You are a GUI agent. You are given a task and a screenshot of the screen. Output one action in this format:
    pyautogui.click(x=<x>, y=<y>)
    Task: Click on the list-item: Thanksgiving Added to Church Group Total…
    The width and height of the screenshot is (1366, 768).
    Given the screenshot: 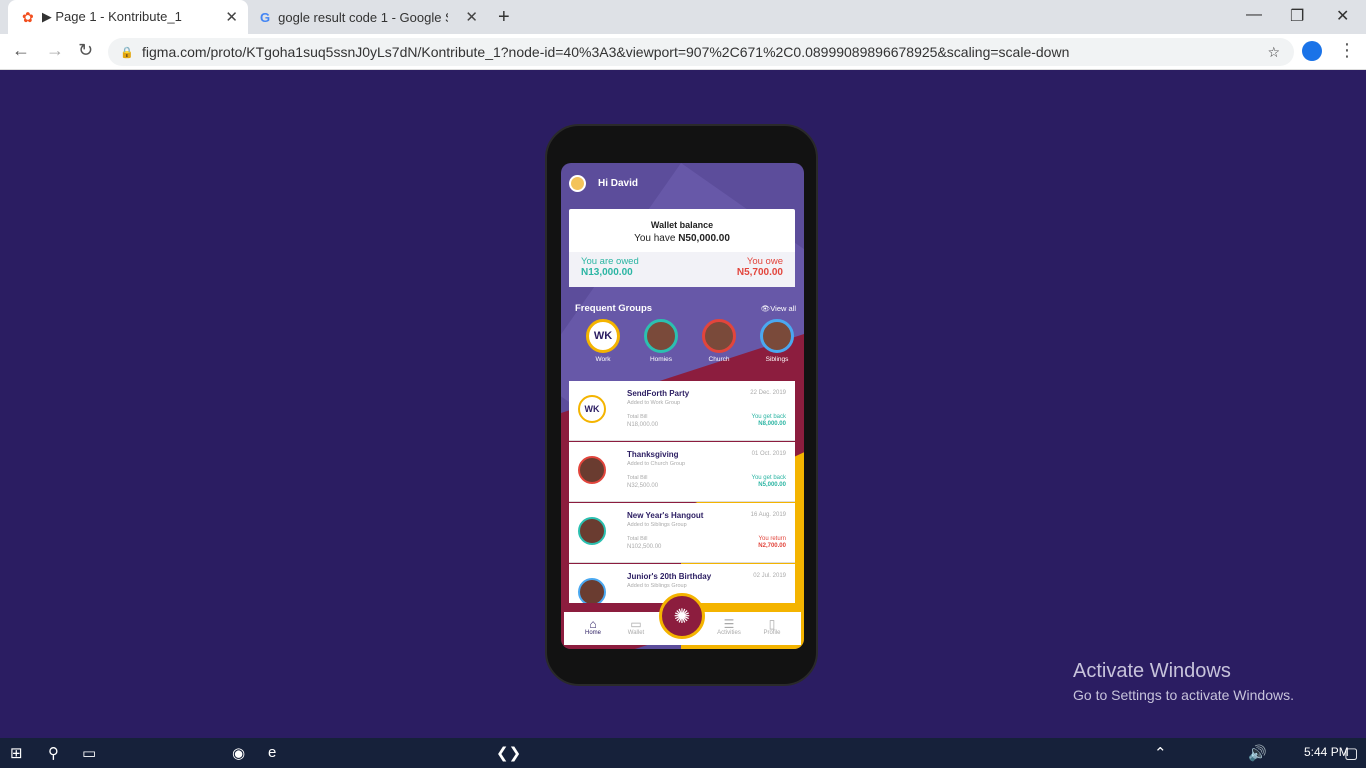 What is the action you would take?
    pyautogui.click(x=682, y=472)
    